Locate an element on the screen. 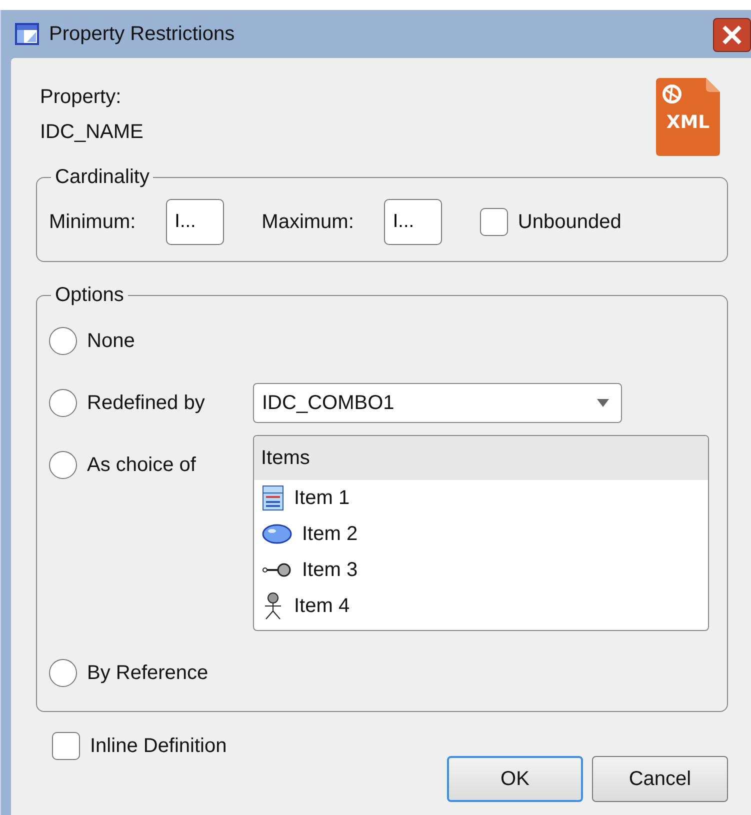 This screenshot has width=751, height=815. radio-label: As choice of is located at coordinates (141, 465).